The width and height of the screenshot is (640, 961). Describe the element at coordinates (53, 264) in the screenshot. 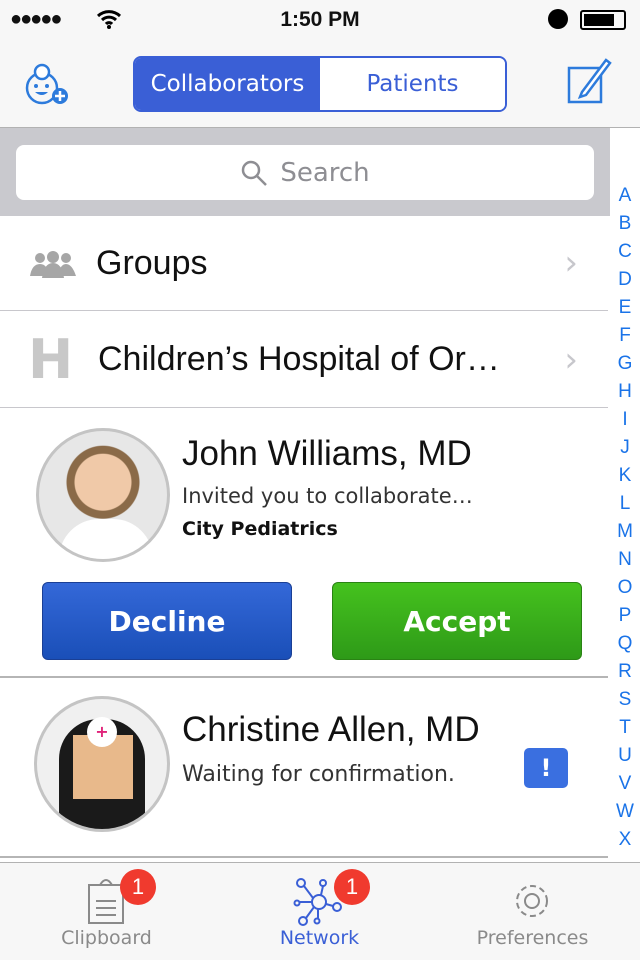

I see `groups-icon` at that location.